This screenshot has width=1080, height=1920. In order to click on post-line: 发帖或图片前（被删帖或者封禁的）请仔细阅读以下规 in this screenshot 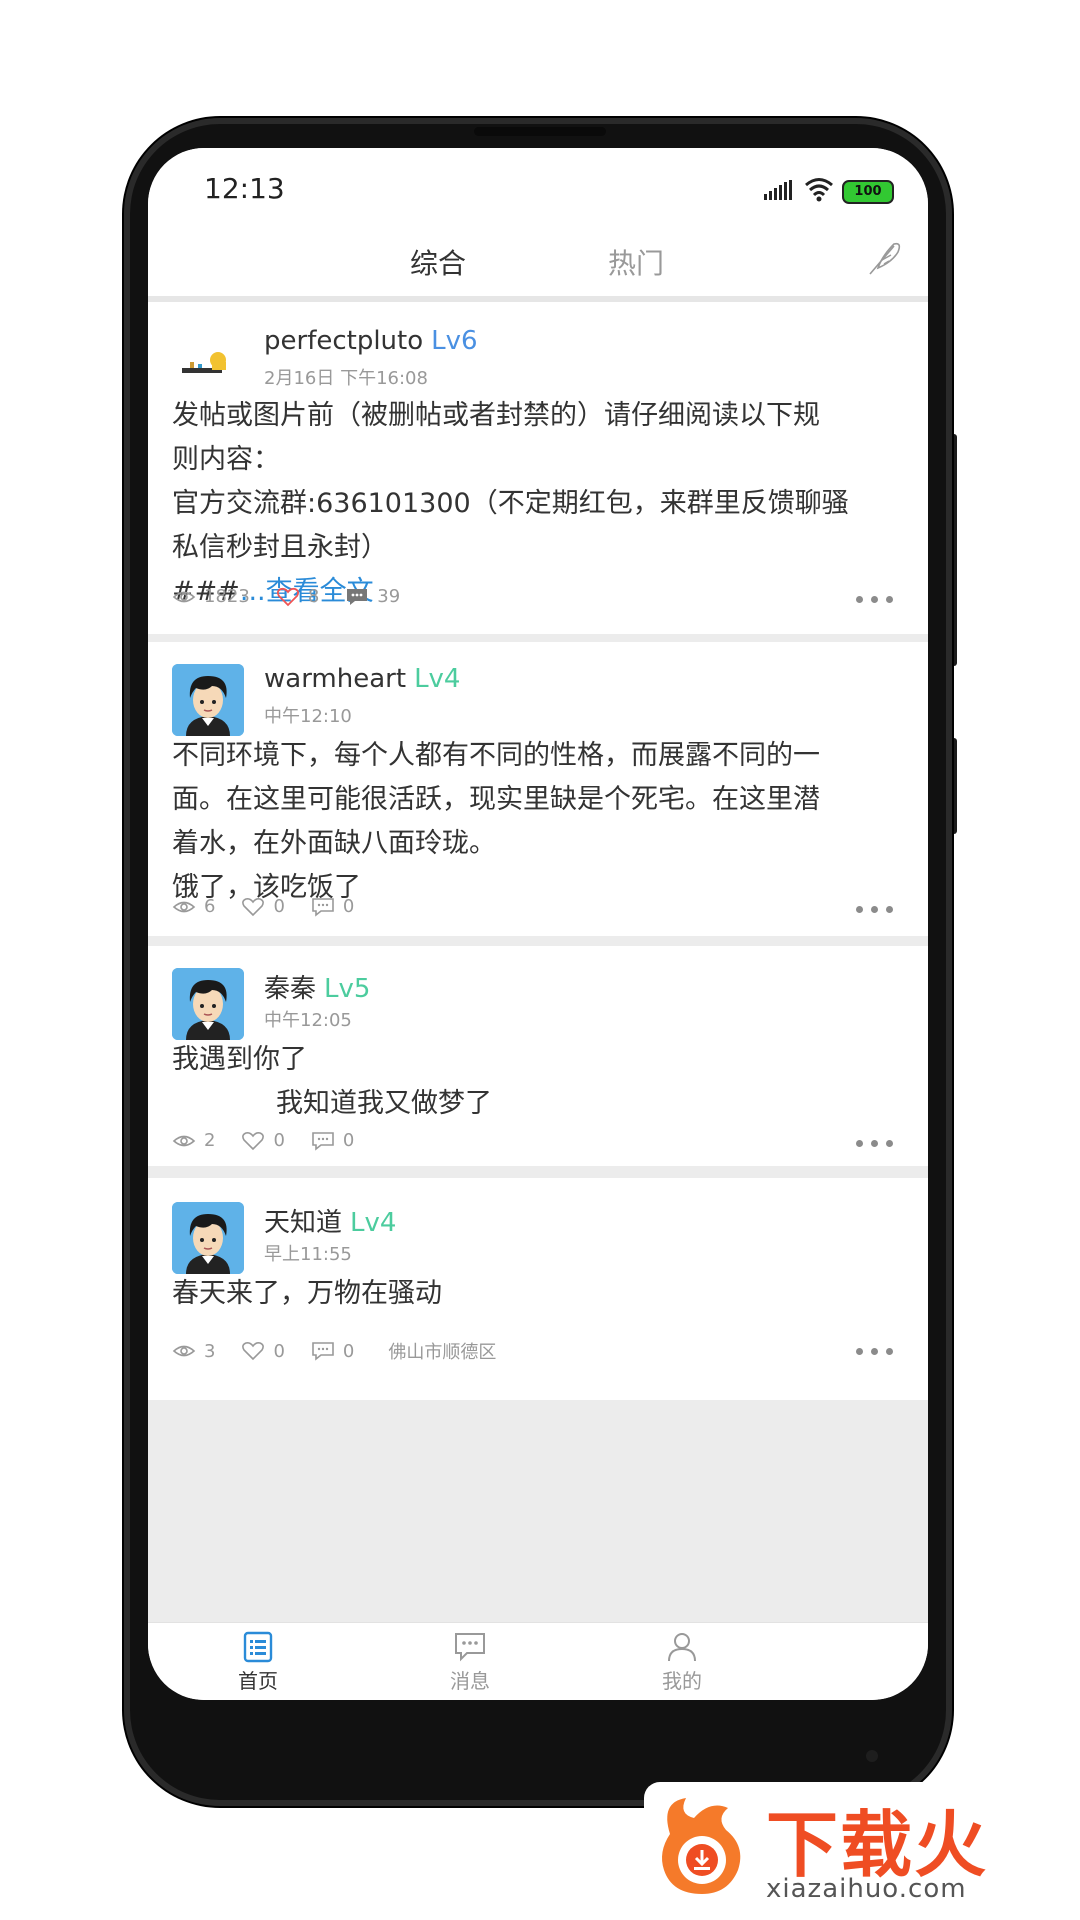, I will do `click(496, 415)`.